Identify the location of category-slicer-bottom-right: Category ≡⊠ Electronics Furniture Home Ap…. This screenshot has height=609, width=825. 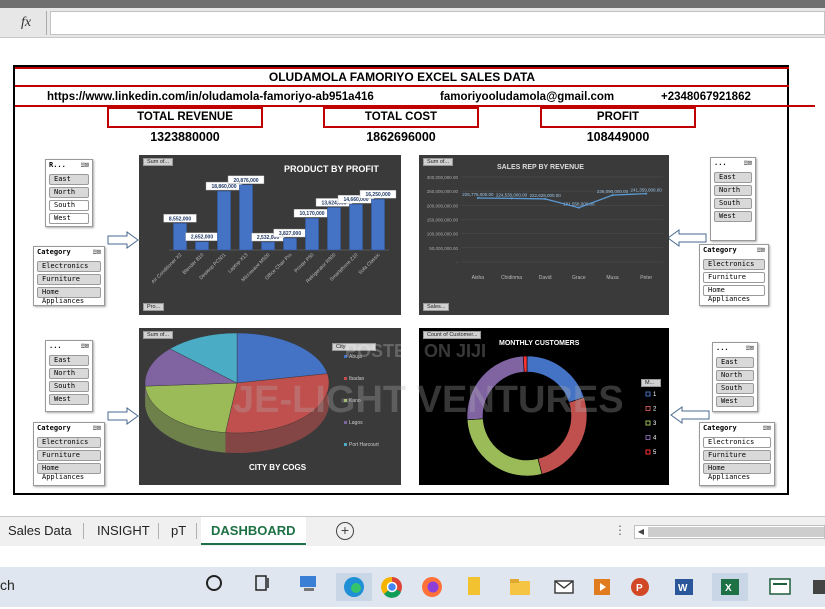
(737, 454).